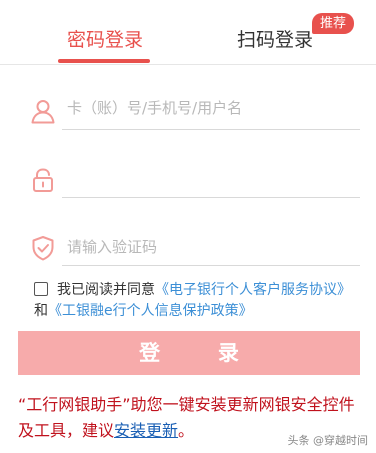 The height and width of the screenshot is (453, 376). What do you see at coordinates (333, 23) in the screenshot?
I see `recommend-badge: 推荐` at bounding box center [333, 23].